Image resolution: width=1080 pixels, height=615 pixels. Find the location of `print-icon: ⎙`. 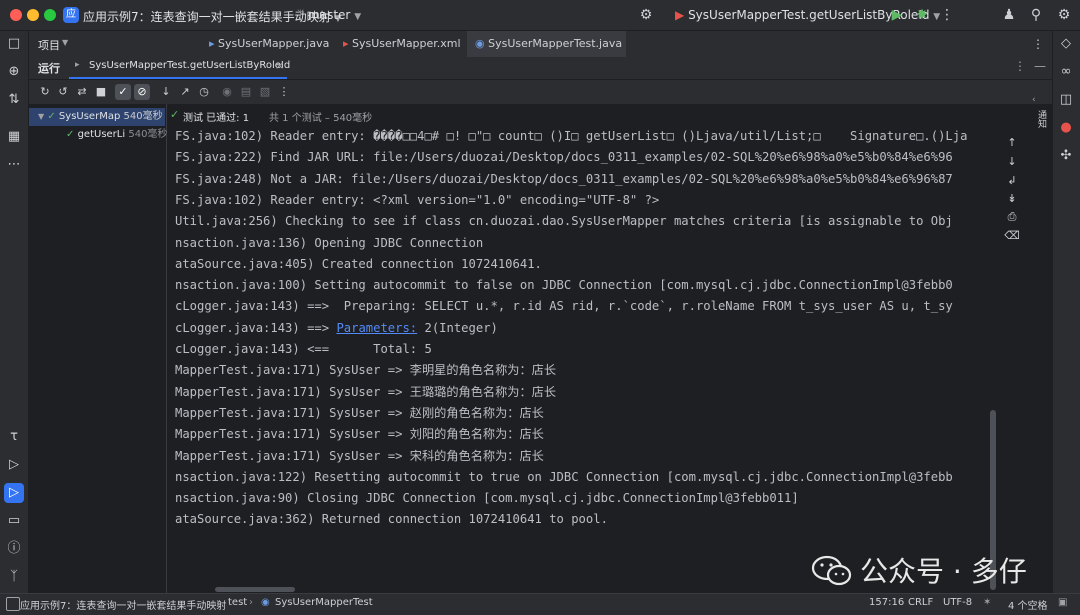

print-icon: ⎙ is located at coordinates (1012, 217).